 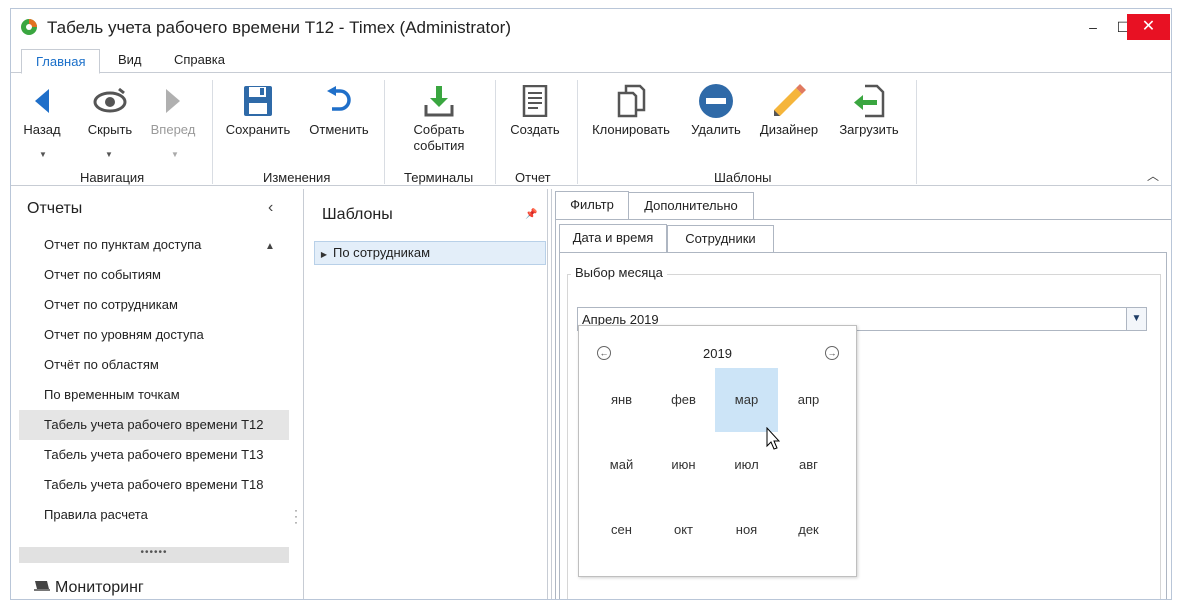 I want to click on tab-date-time: Дата и время, so click(x=613, y=238).